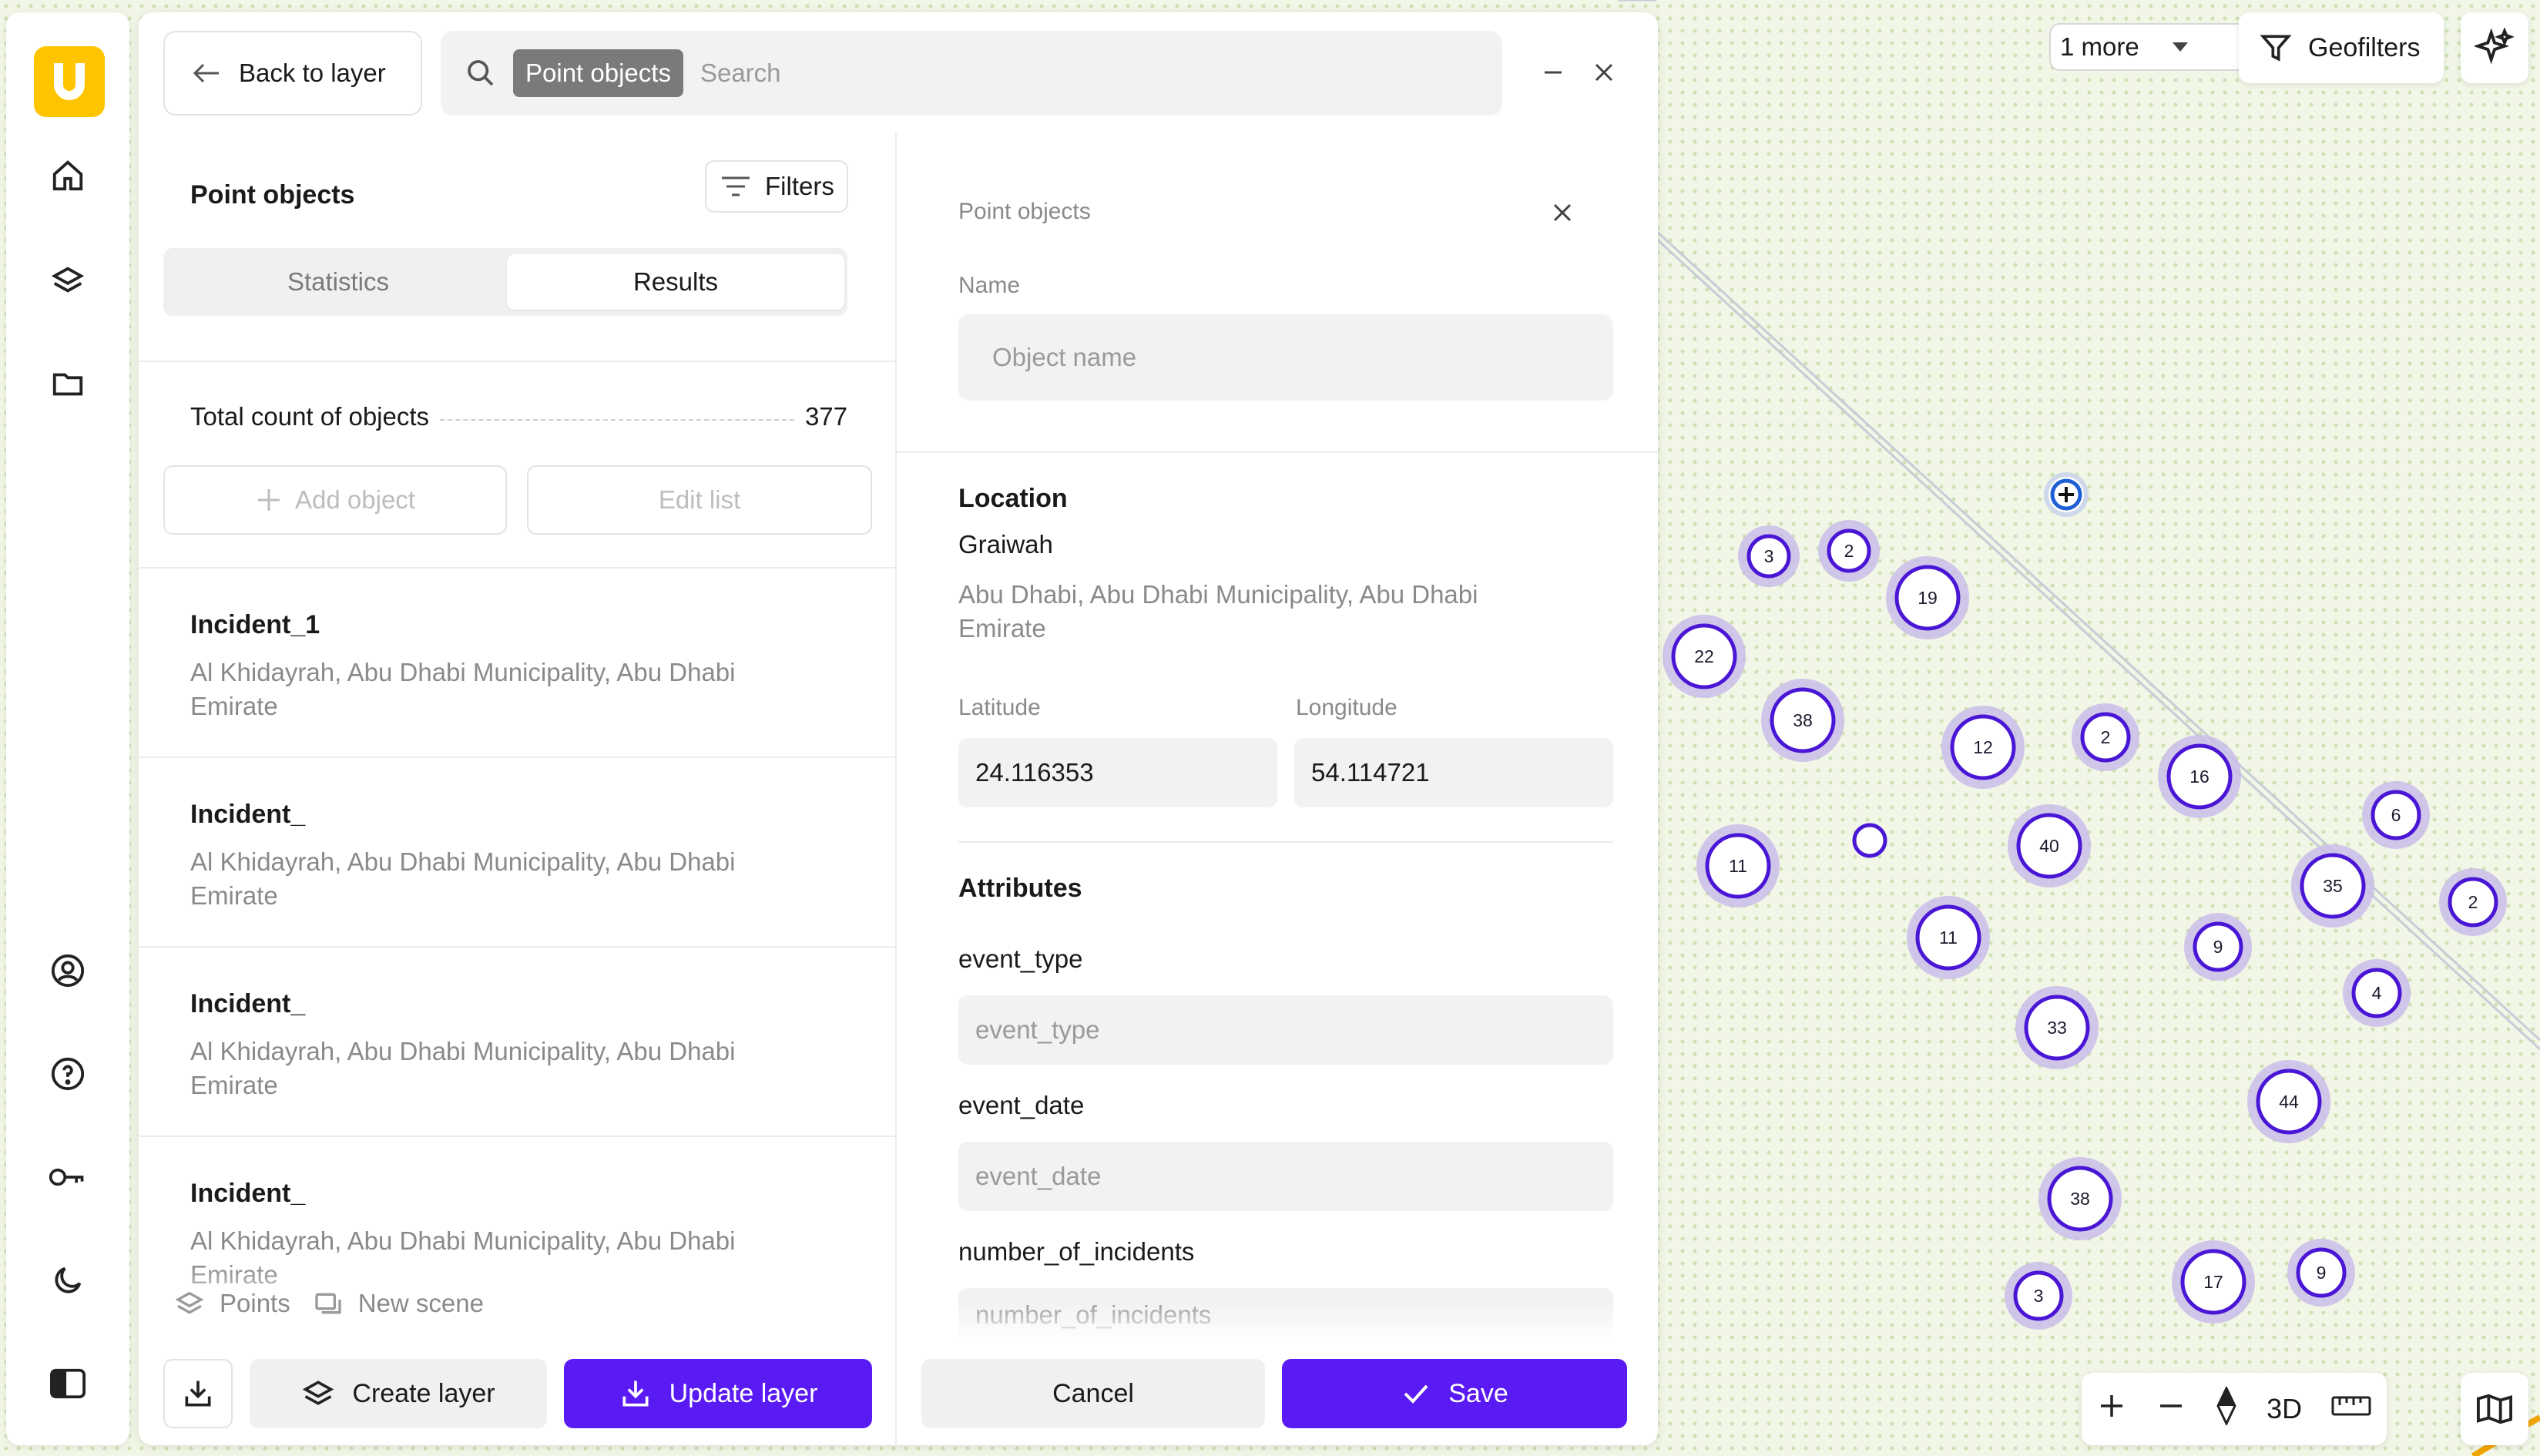 Image resolution: width=2540 pixels, height=1456 pixels. I want to click on cluster-marker: 22, so click(1704, 656).